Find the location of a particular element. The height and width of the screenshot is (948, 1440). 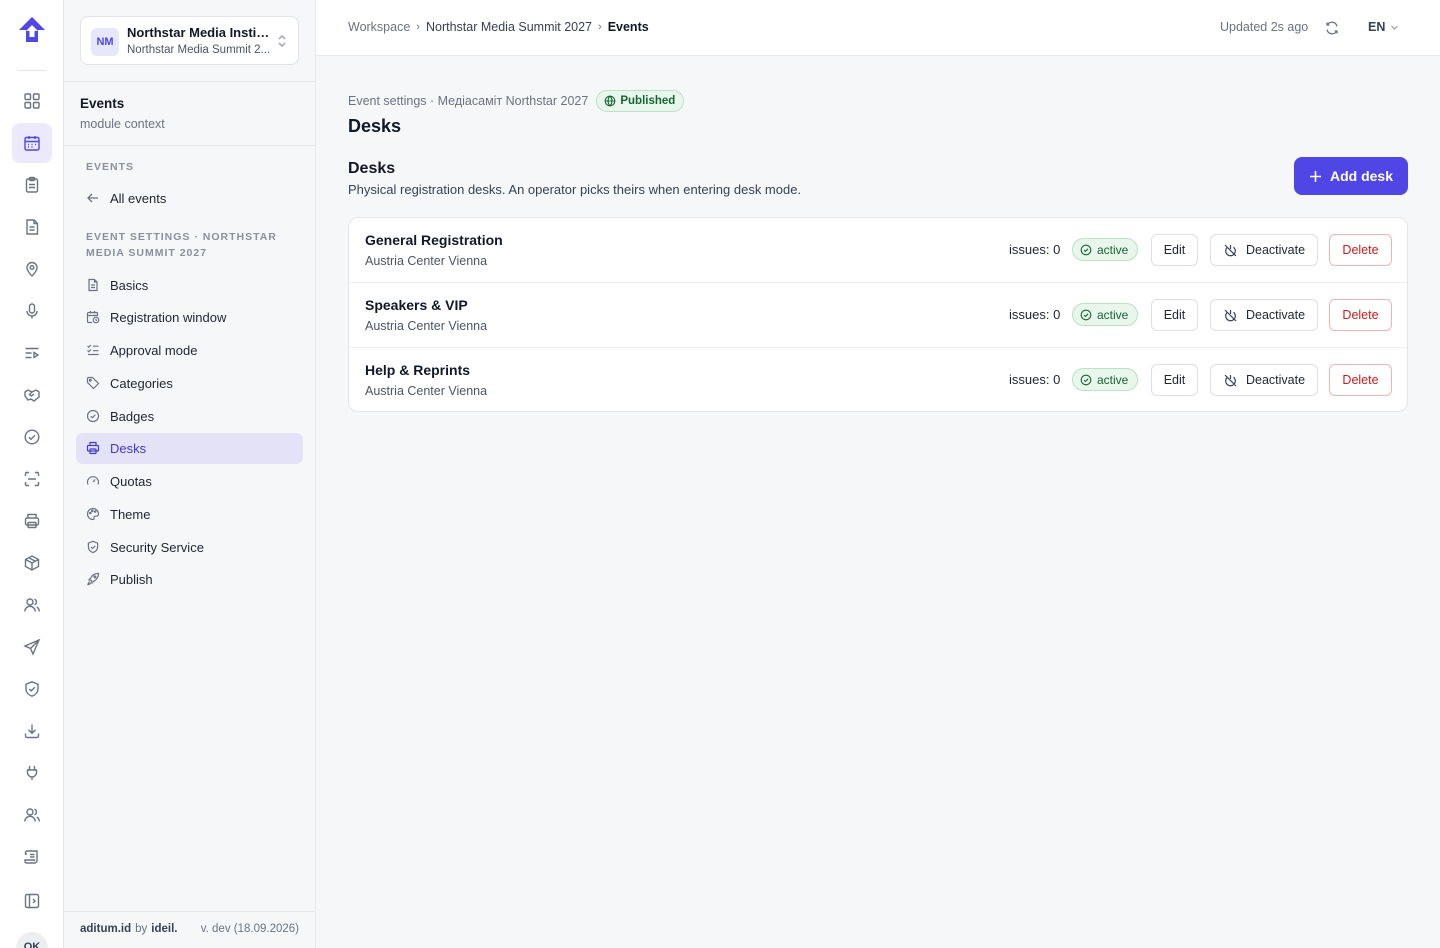

nav-item-label: Desks is located at coordinates (128, 448).